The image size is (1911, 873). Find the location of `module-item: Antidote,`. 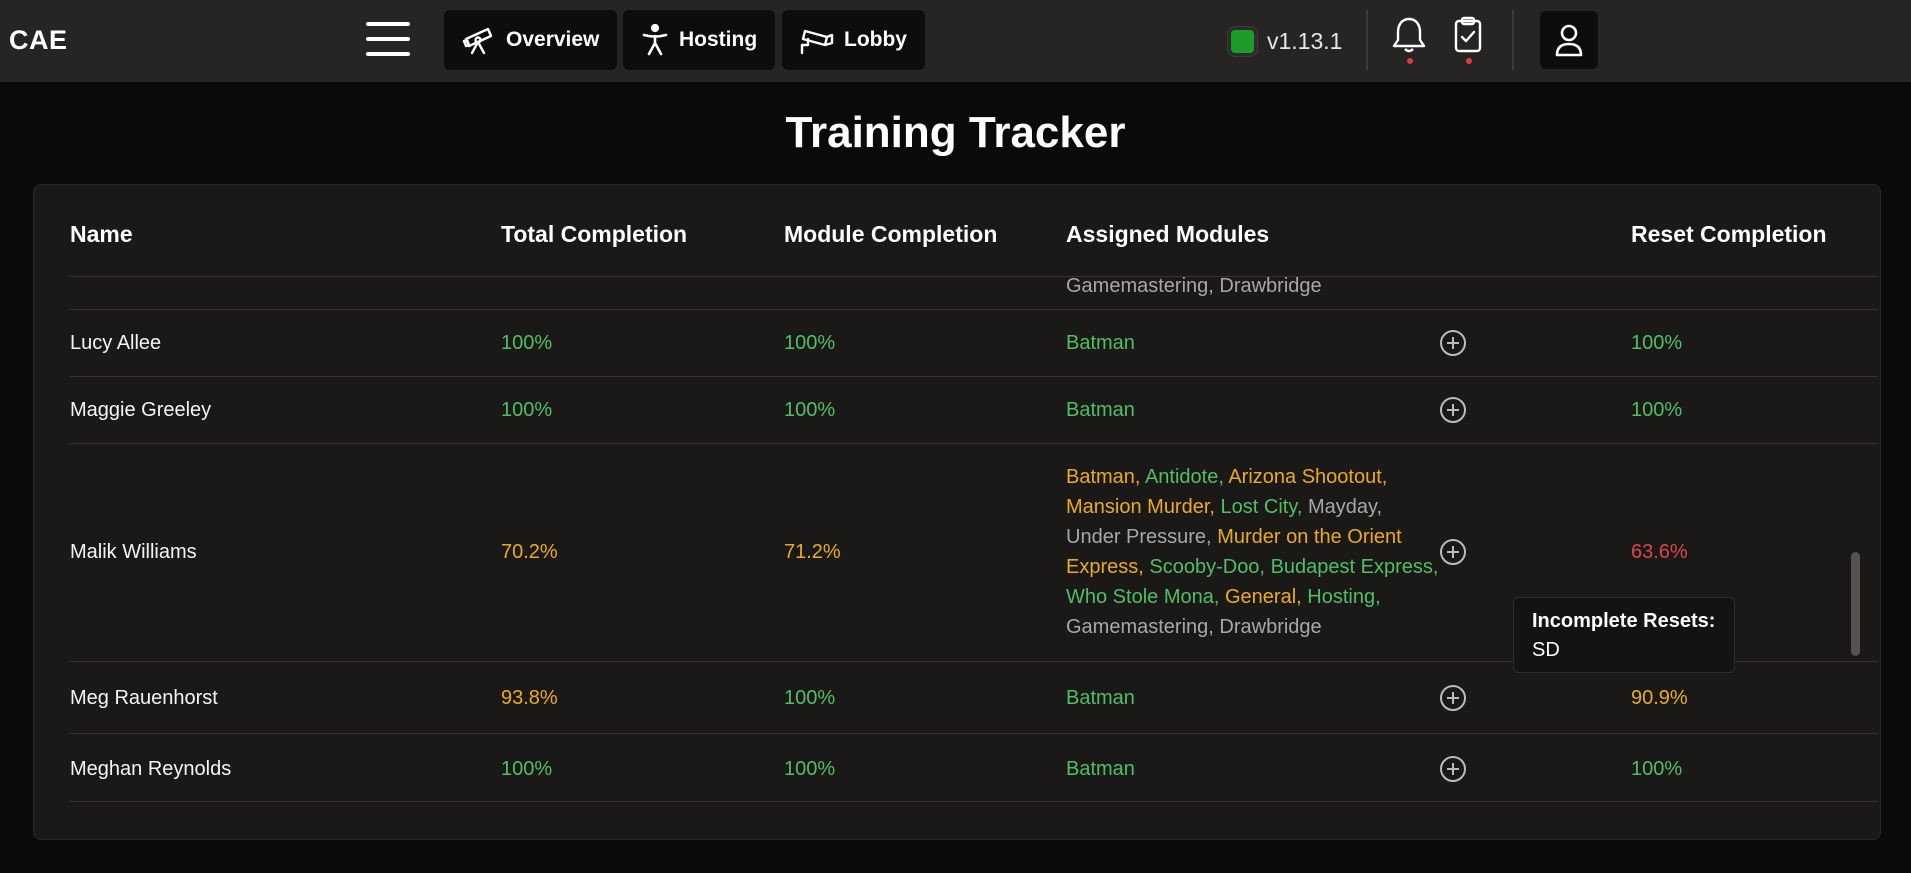

module-item: Antidote, is located at coordinates (1184, 477).